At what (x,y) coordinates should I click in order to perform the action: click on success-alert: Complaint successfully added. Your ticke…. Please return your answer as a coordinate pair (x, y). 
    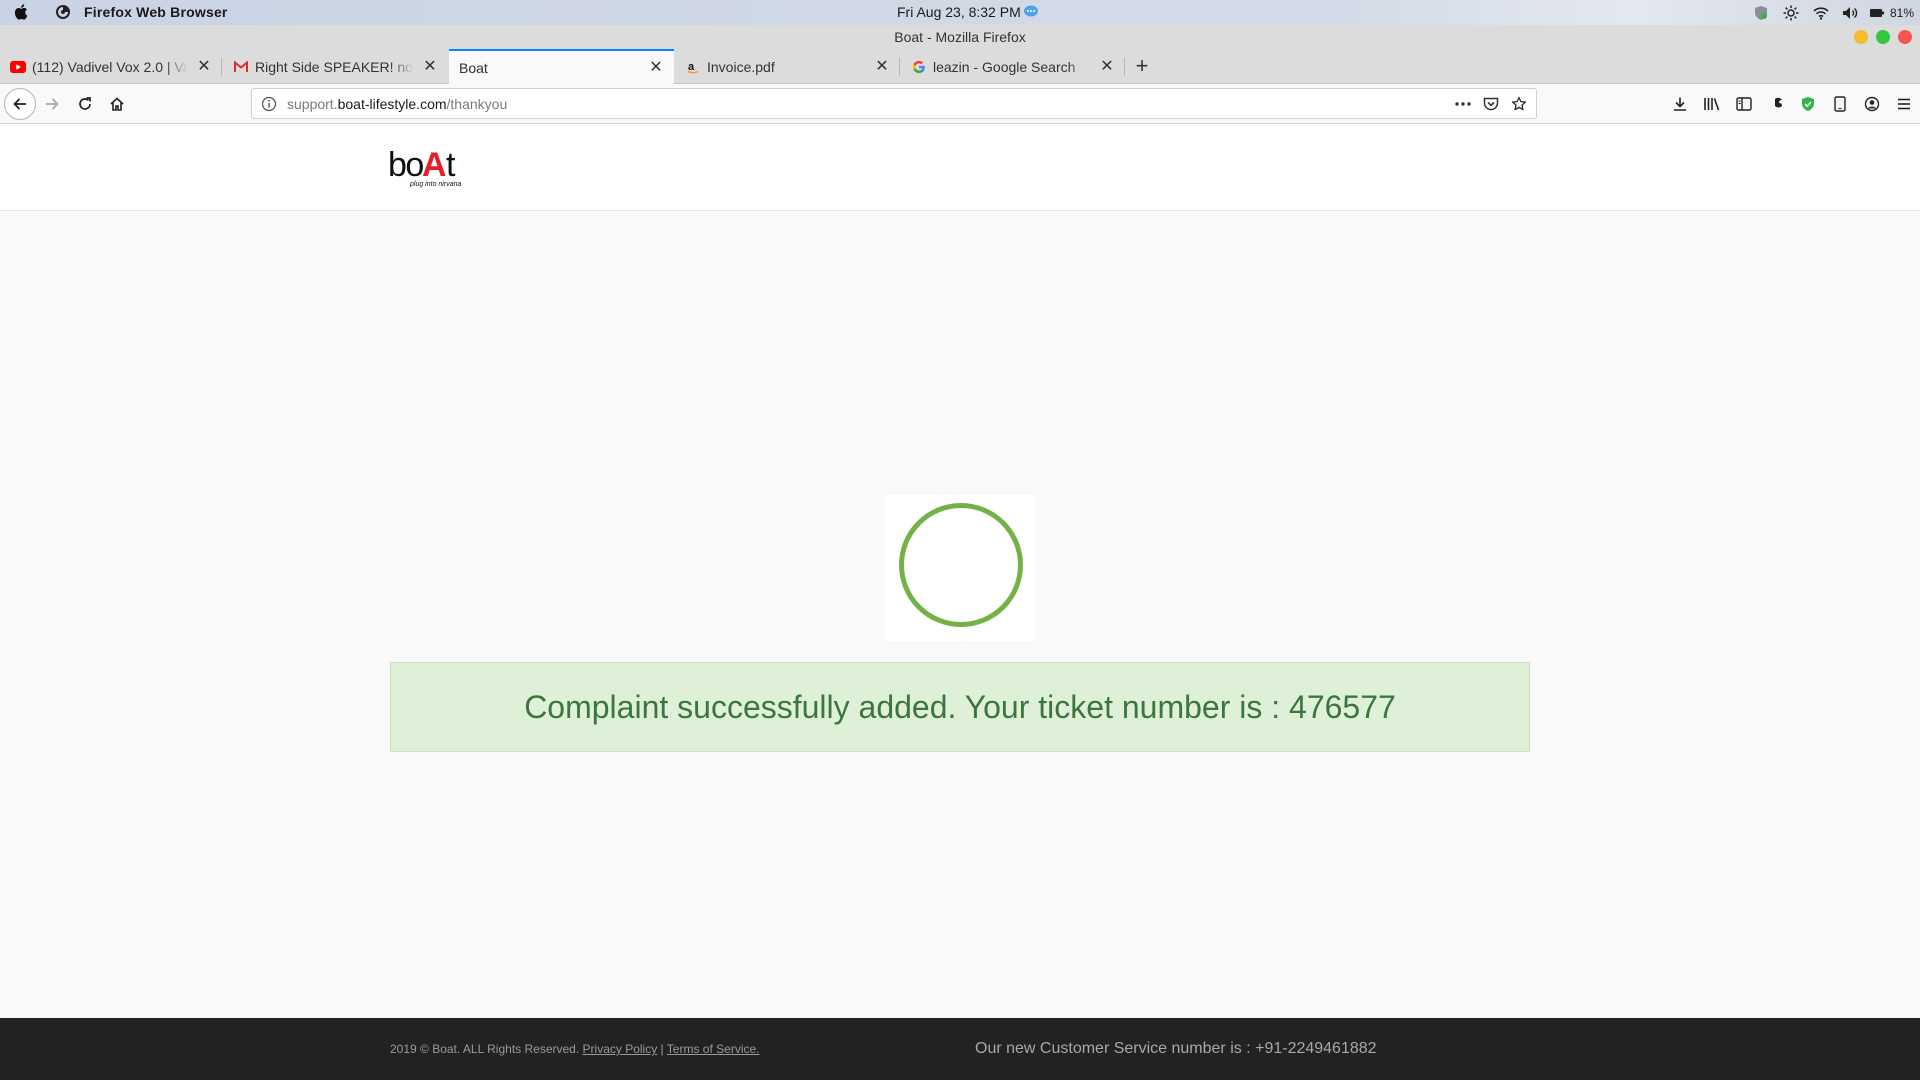
    Looking at the image, I should click on (960, 707).